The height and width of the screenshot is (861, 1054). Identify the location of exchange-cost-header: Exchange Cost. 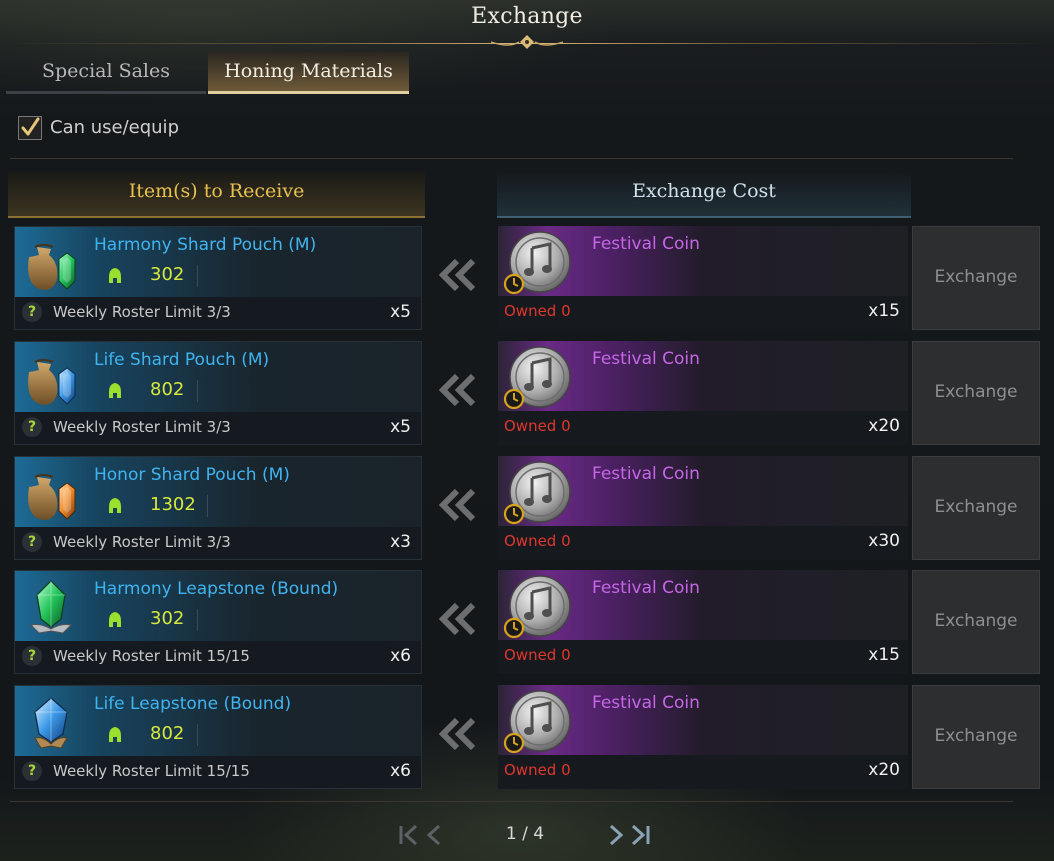
(704, 195).